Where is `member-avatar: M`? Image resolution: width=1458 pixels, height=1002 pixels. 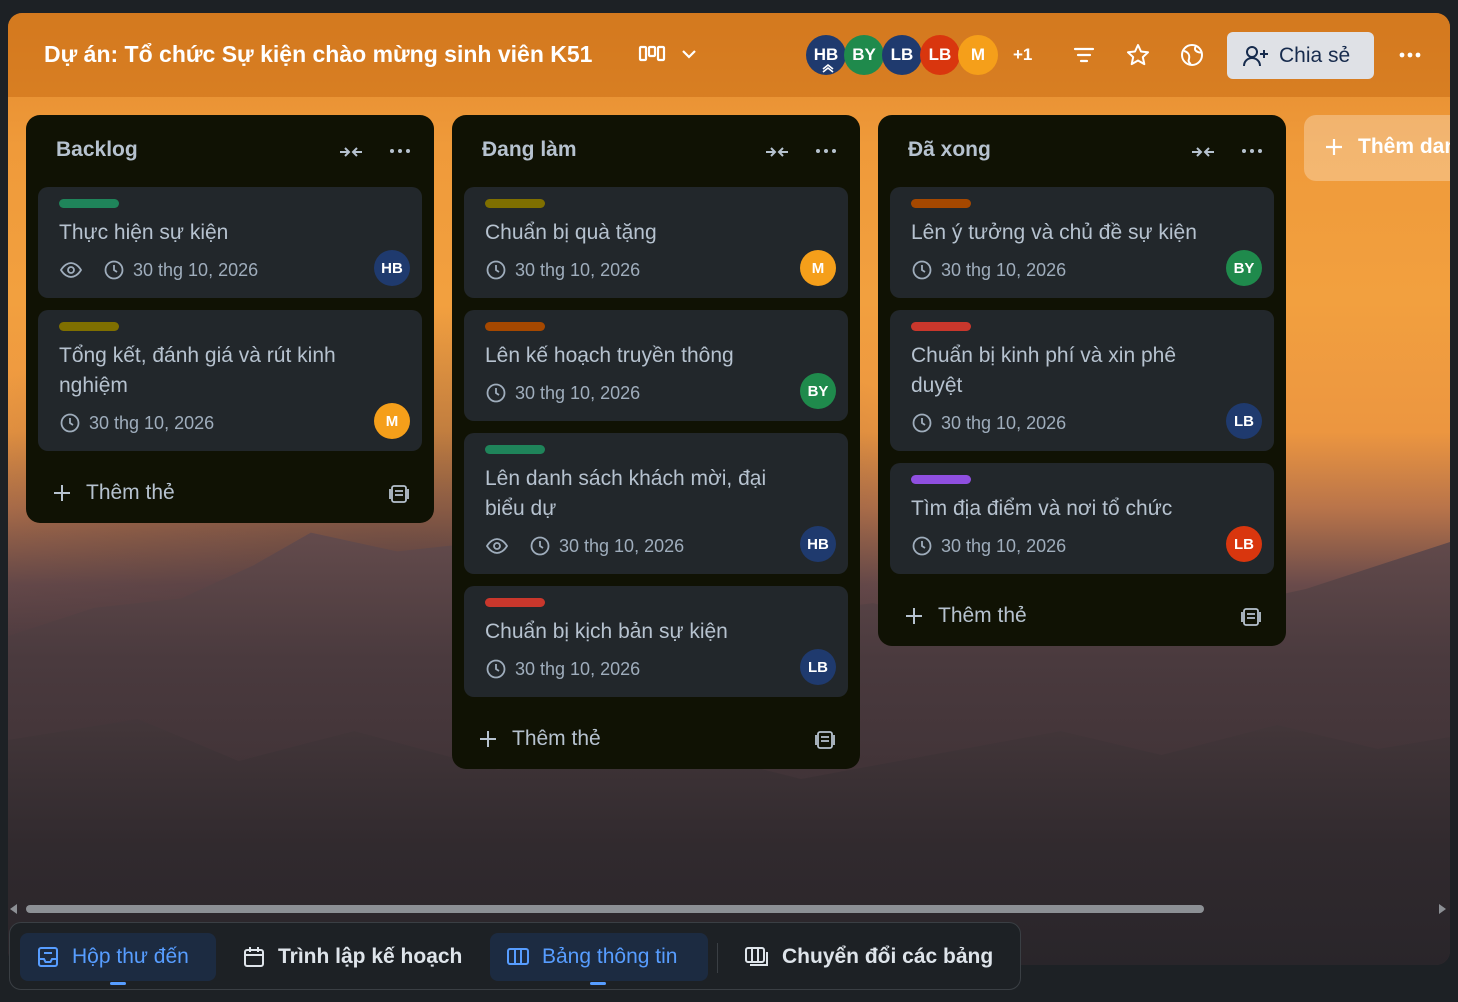
member-avatar: M is located at coordinates (978, 55).